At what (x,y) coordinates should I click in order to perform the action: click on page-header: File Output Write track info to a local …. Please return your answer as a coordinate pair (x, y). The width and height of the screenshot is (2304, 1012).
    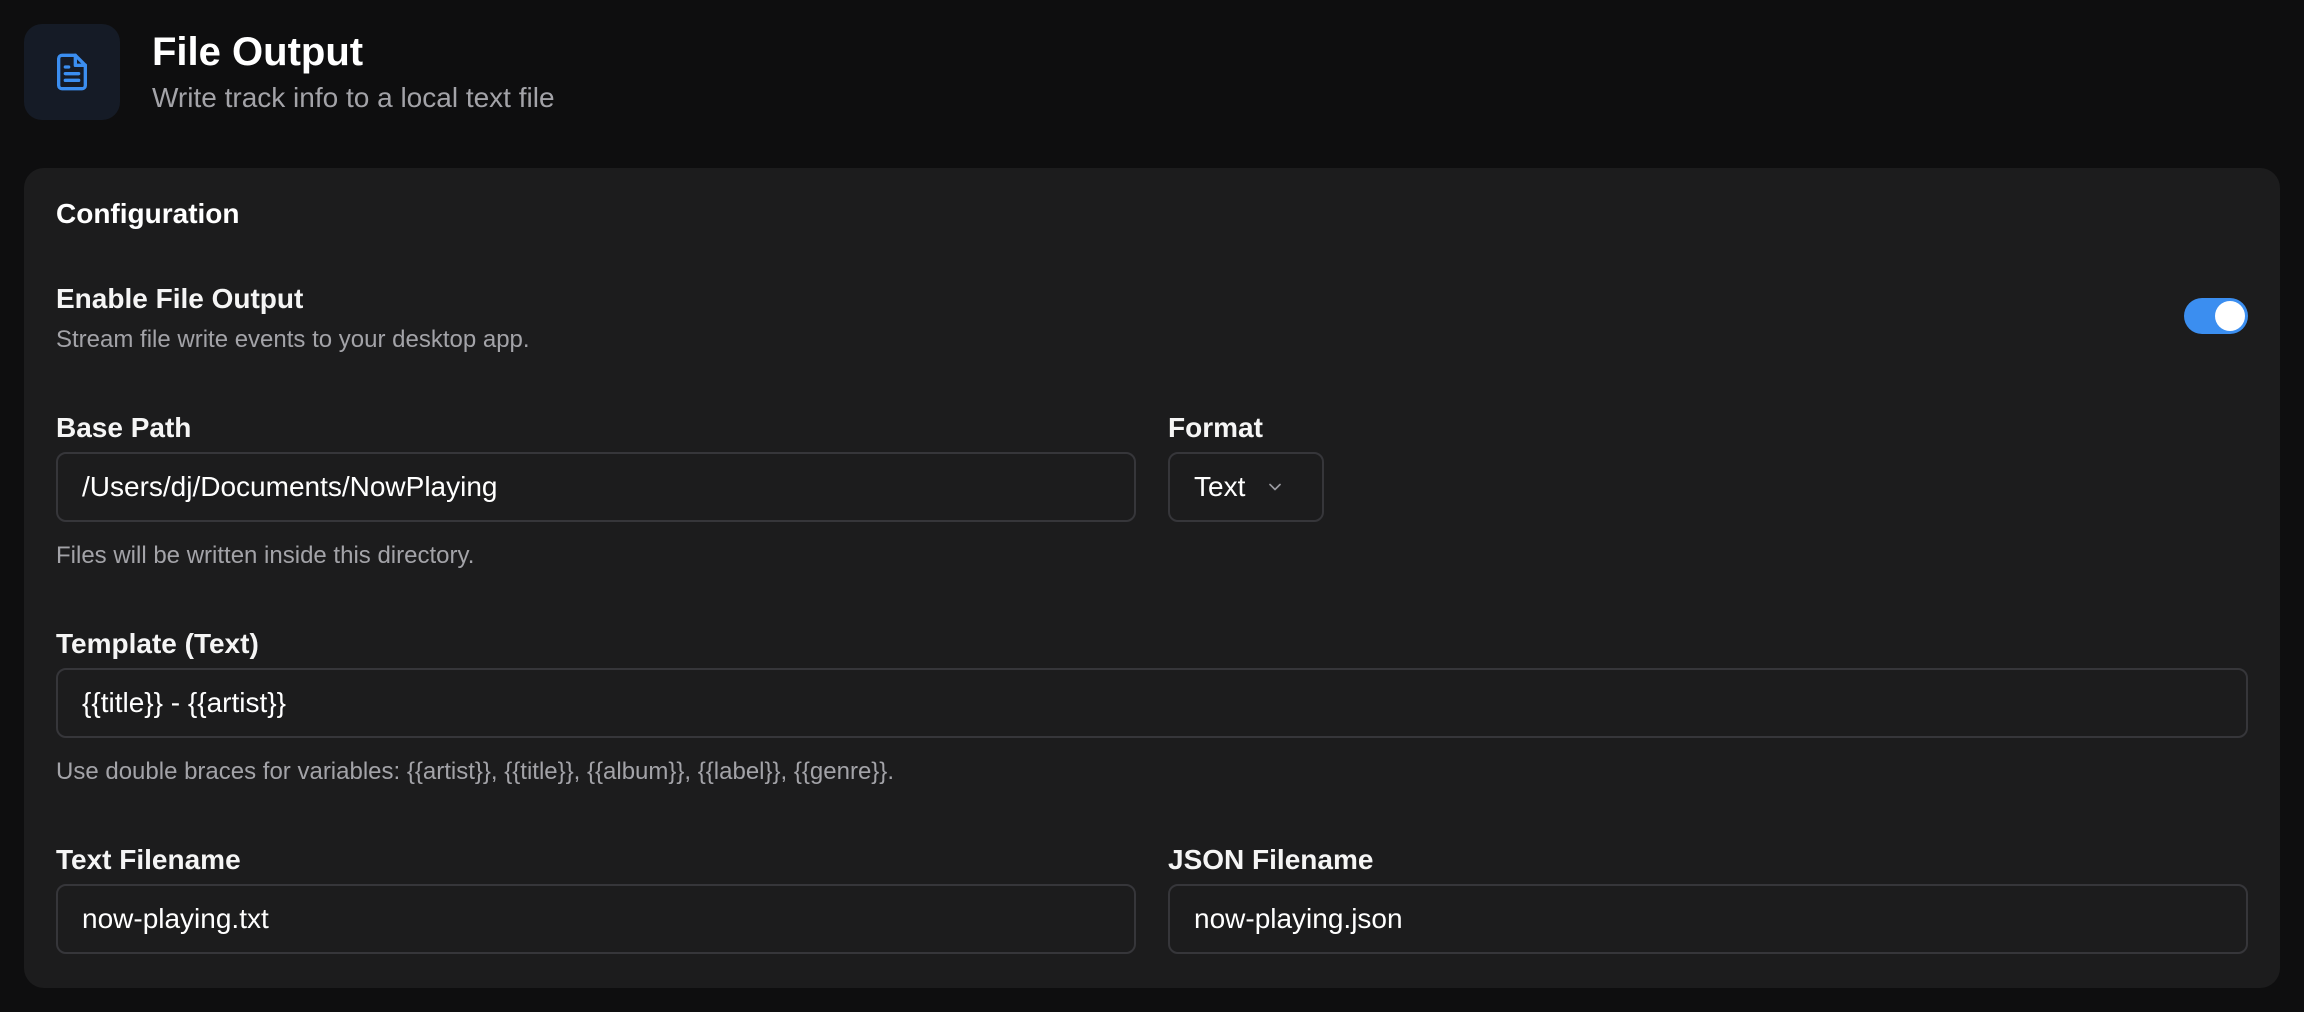
    Looking at the image, I should click on (289, 72).